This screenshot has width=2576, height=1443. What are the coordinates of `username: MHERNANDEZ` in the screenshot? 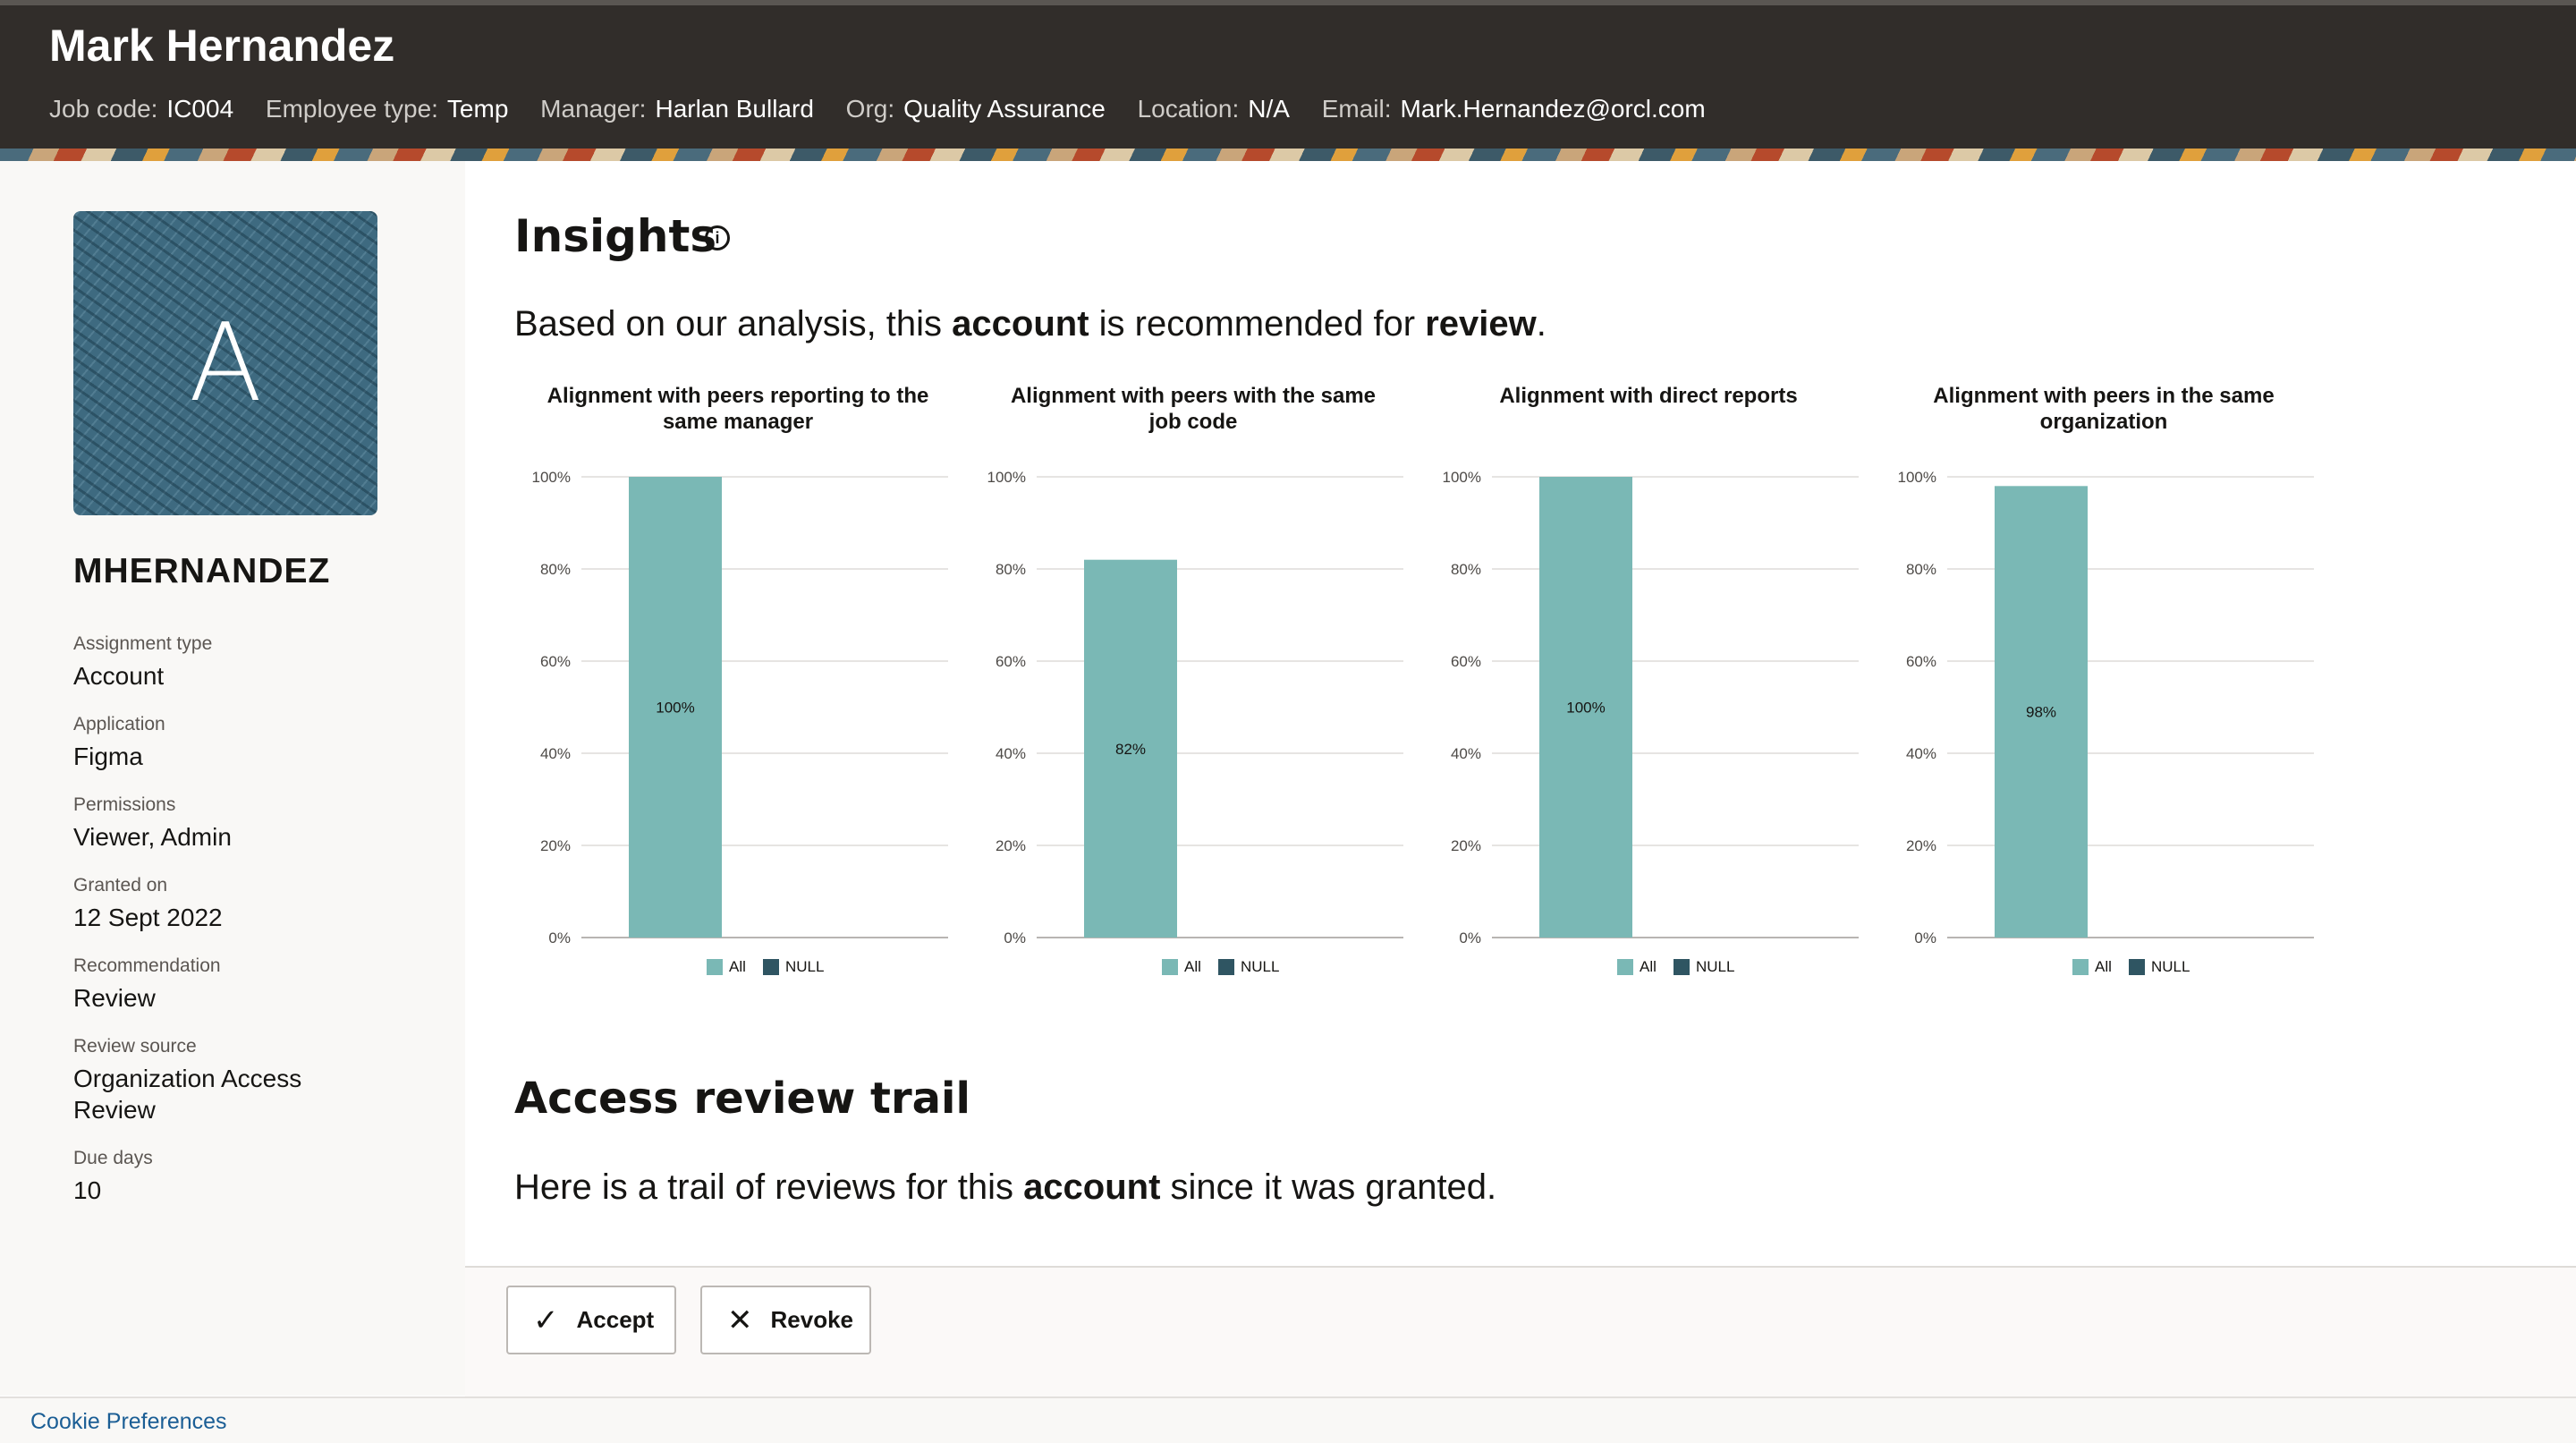 It's located at (202, 571).